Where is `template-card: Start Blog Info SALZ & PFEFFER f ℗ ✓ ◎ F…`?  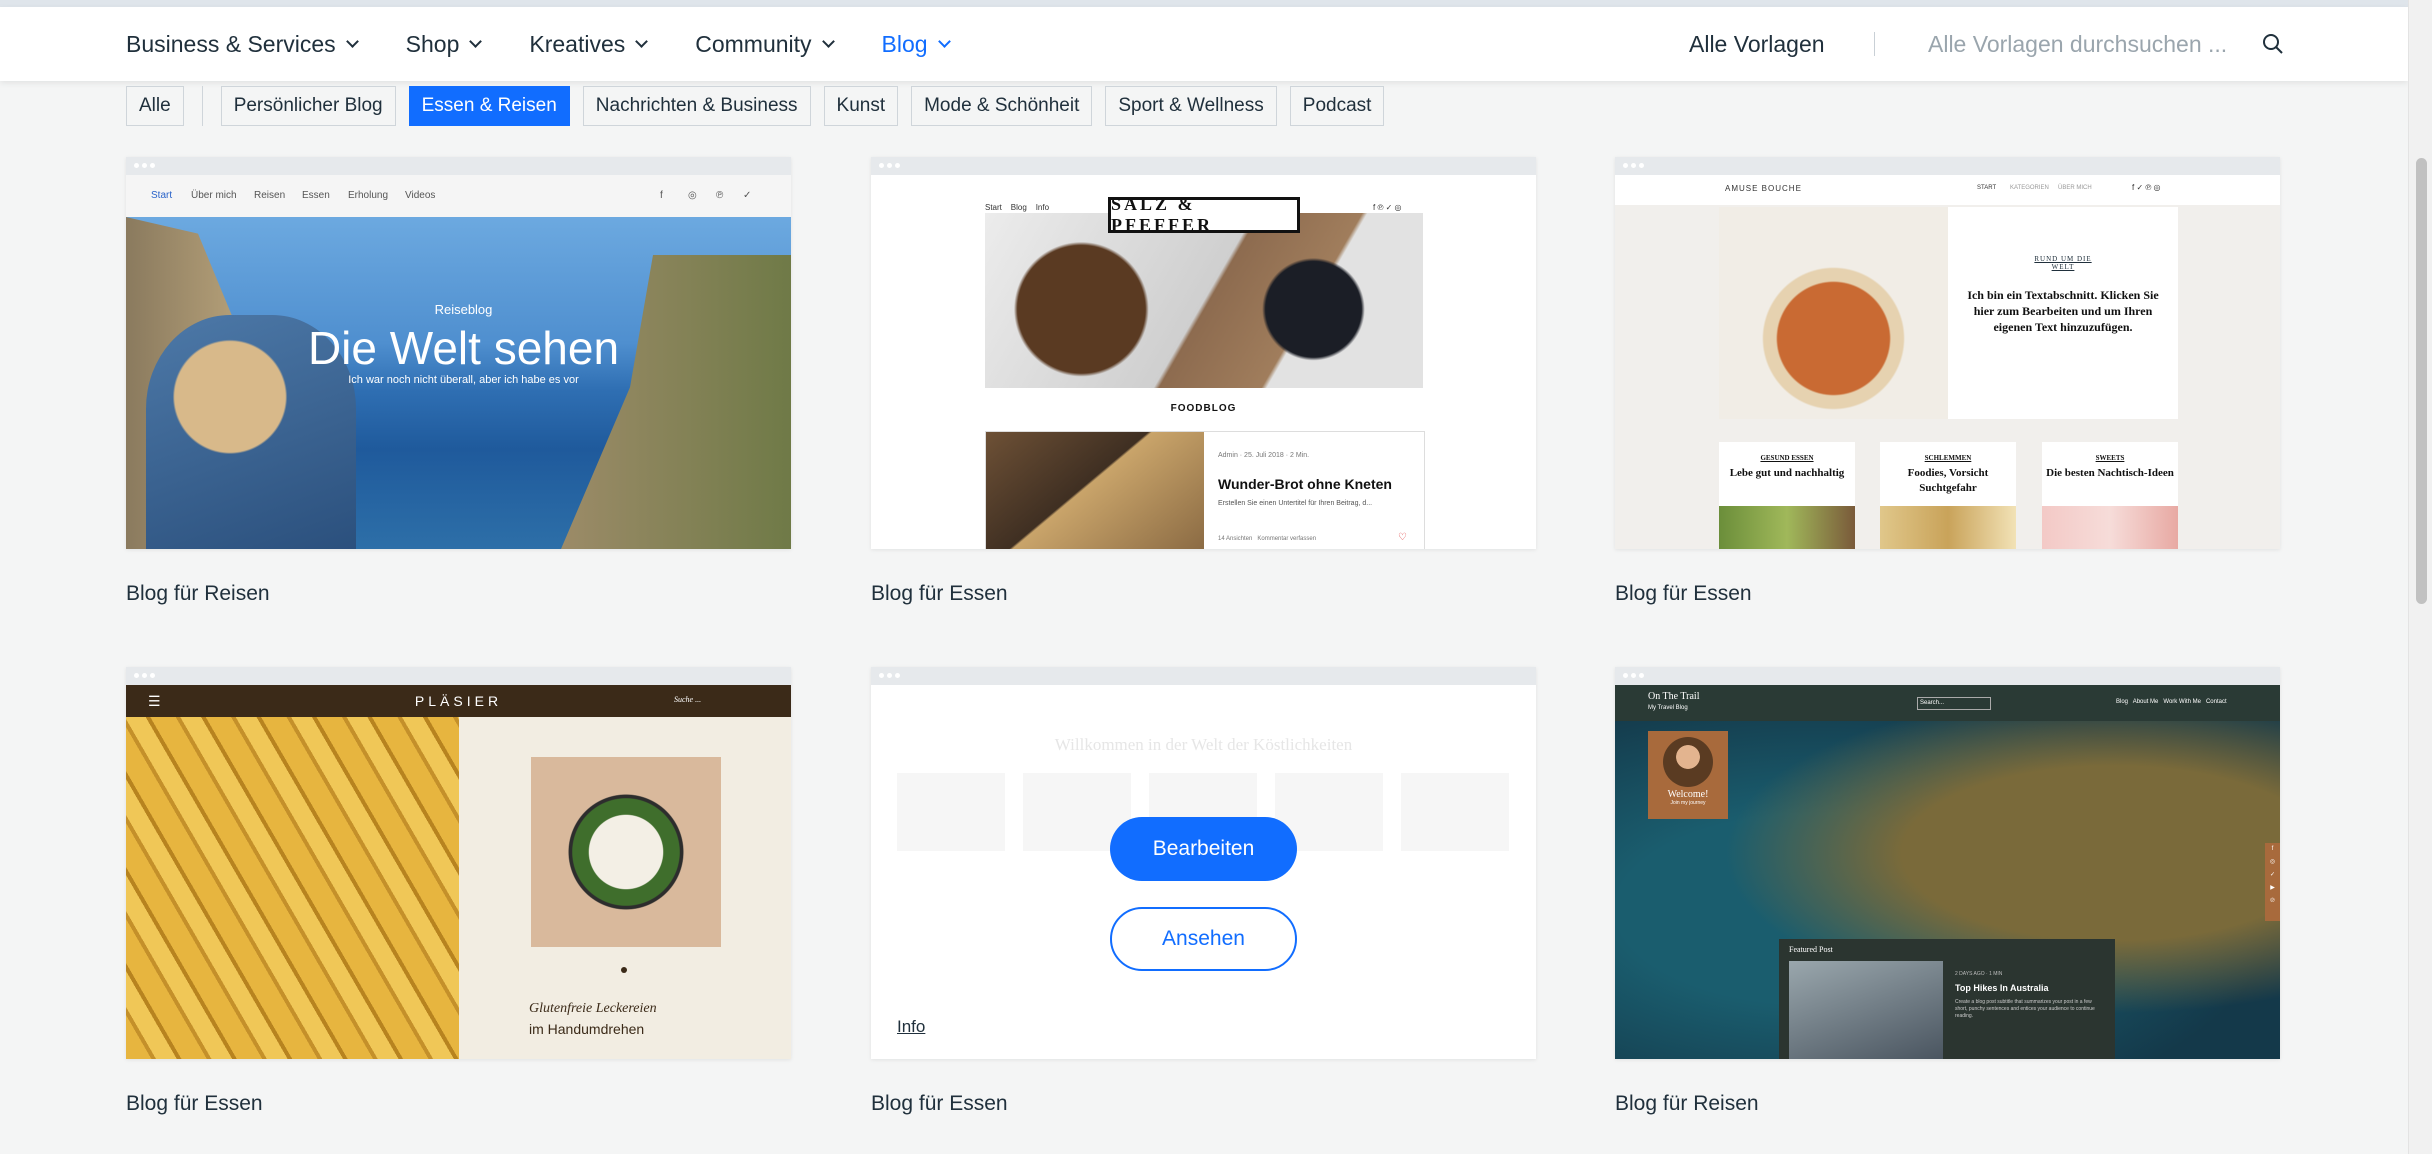
template-card: Start Blog Info SALZ & PFEFFER f ℗ ✓ ◎ F… is located at coordinates (1203, 381).